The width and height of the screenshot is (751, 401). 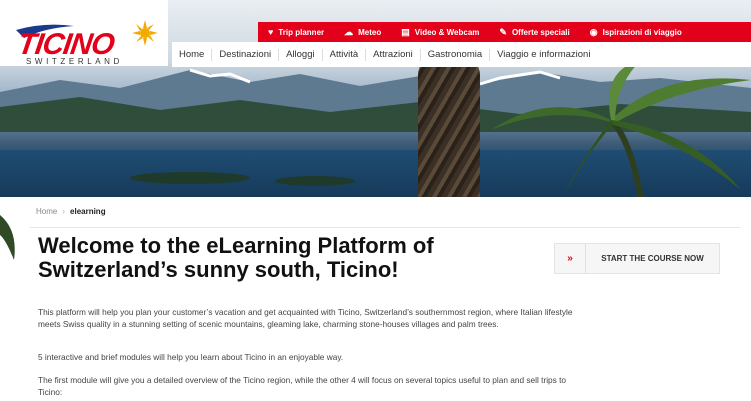 I want to click on topbar-link-label: Ispirazioni di viaggio, so click(x=642, y=32).